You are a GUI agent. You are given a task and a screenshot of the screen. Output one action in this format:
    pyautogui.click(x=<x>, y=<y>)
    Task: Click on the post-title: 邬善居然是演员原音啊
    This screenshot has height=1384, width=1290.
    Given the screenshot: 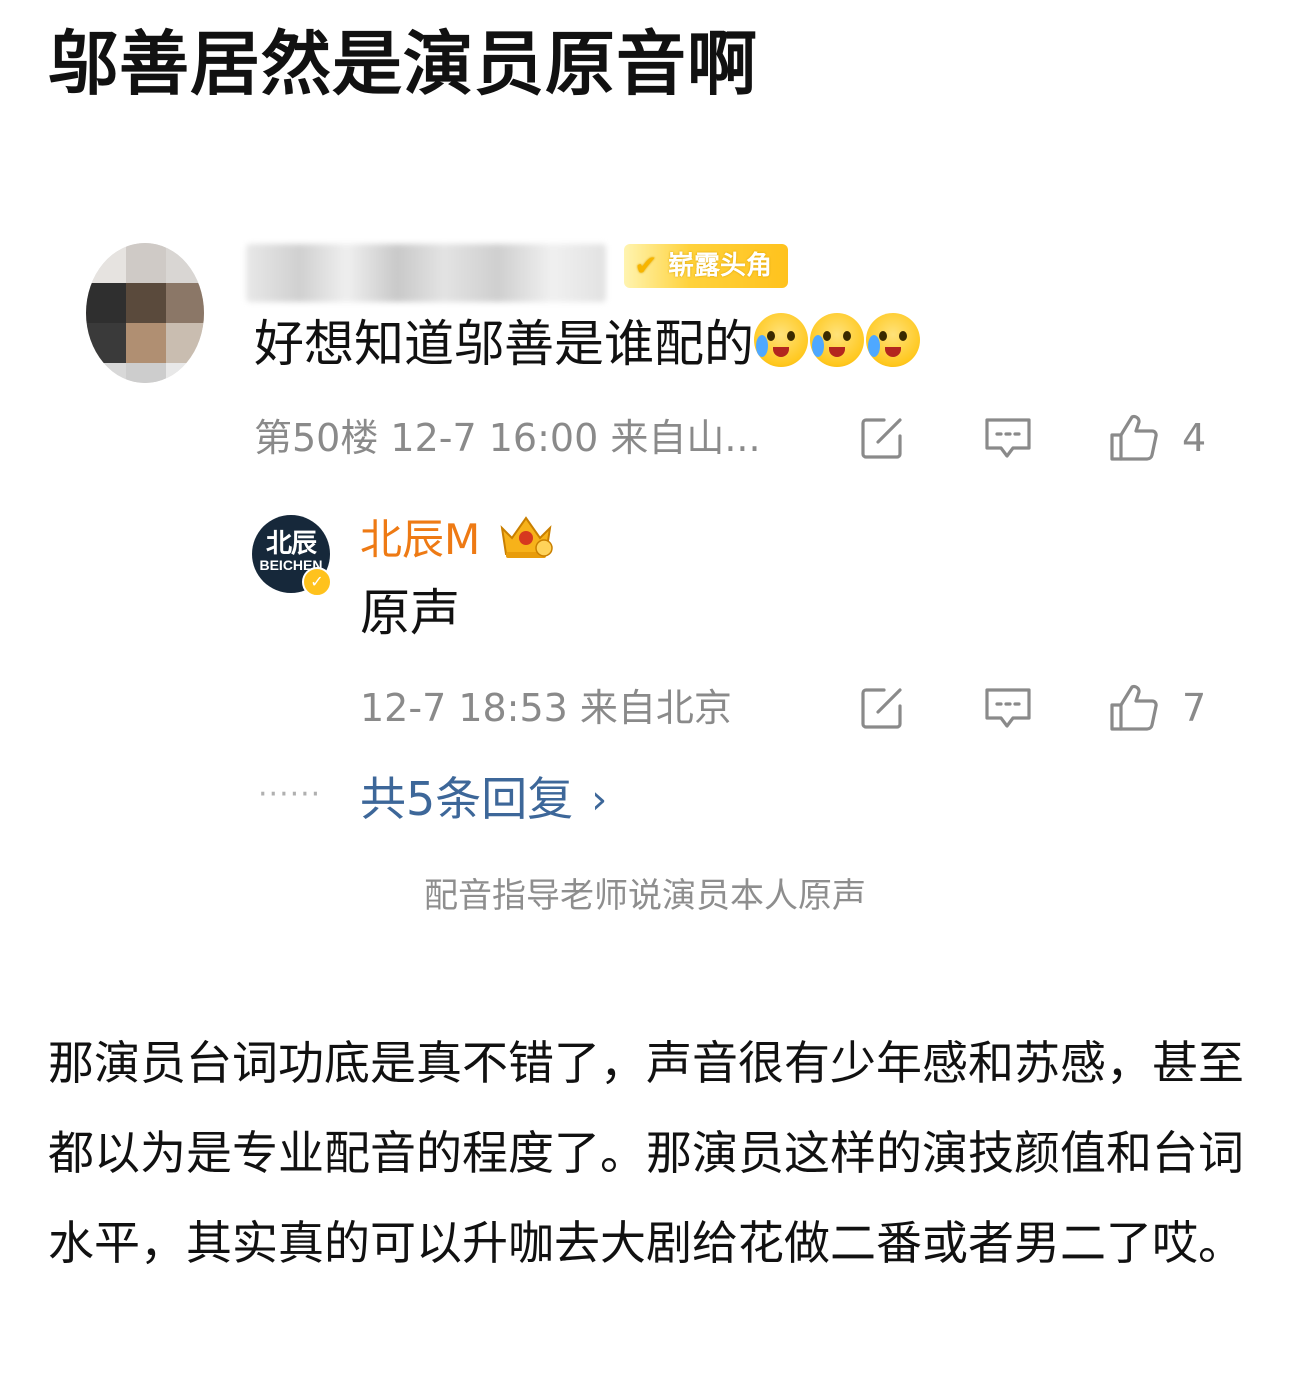 What is the action you would take?
    pyautogui.click(x=403, y=64)
    